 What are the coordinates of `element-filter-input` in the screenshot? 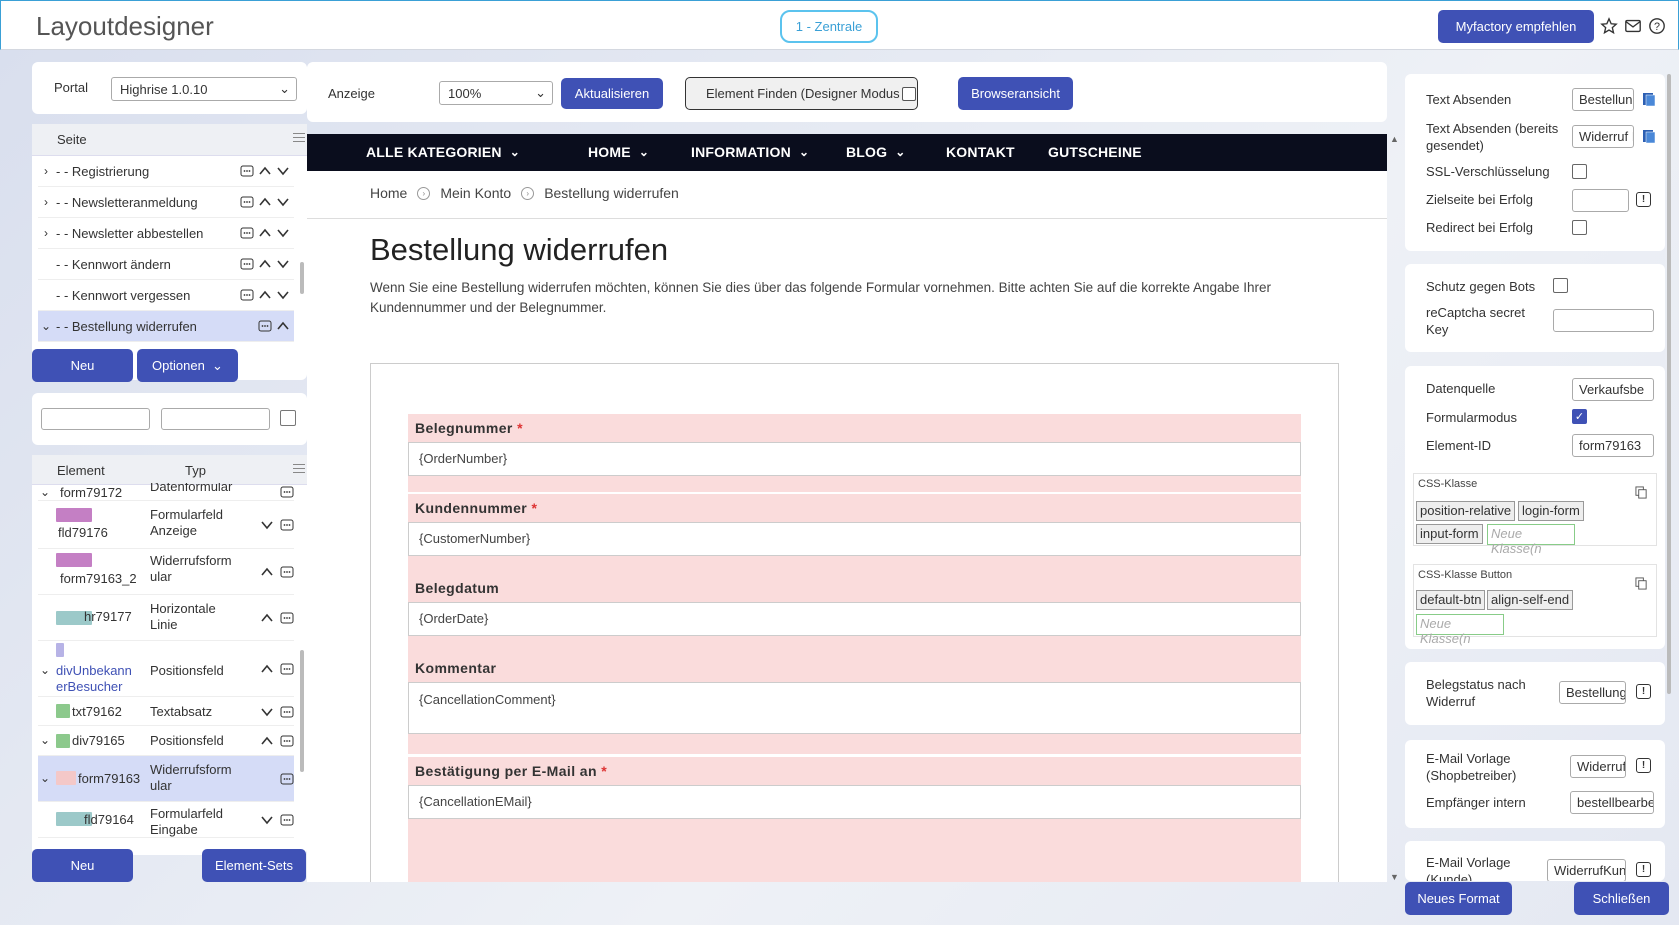 It's located at (95, 419).